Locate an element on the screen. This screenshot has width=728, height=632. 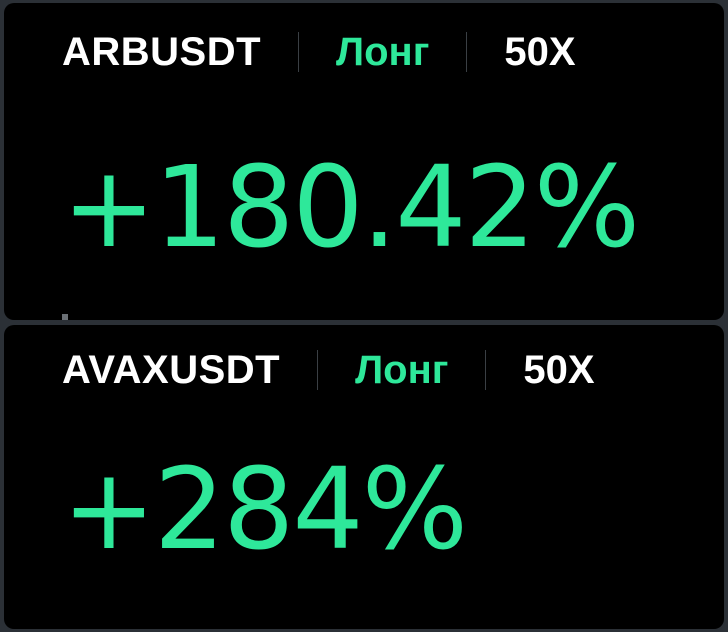
trading-pair: ARBUSDT is located at coordinates (162, 51).